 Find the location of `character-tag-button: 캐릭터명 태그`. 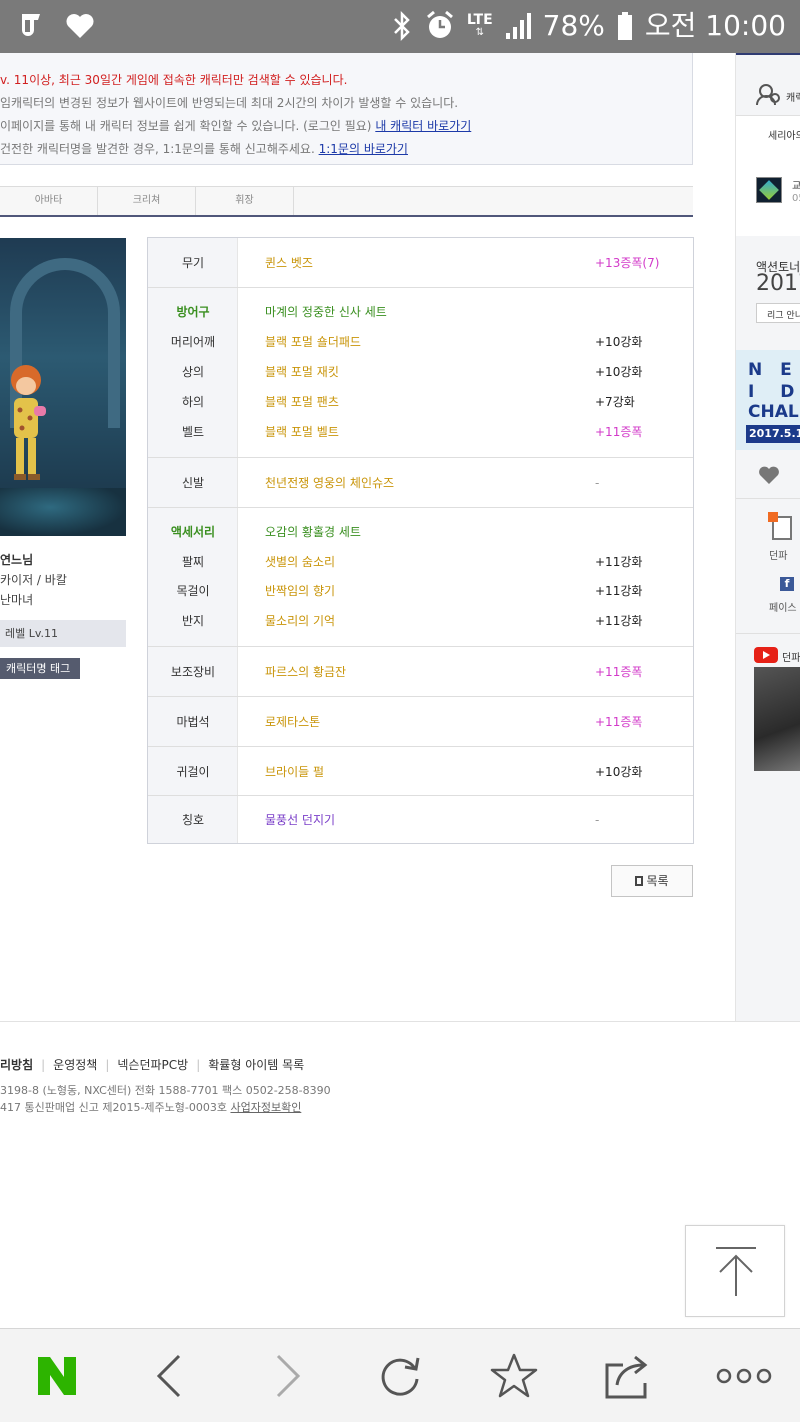

character-tag-button: 캐릭터명 태그 is located at coordinates (40, 668).